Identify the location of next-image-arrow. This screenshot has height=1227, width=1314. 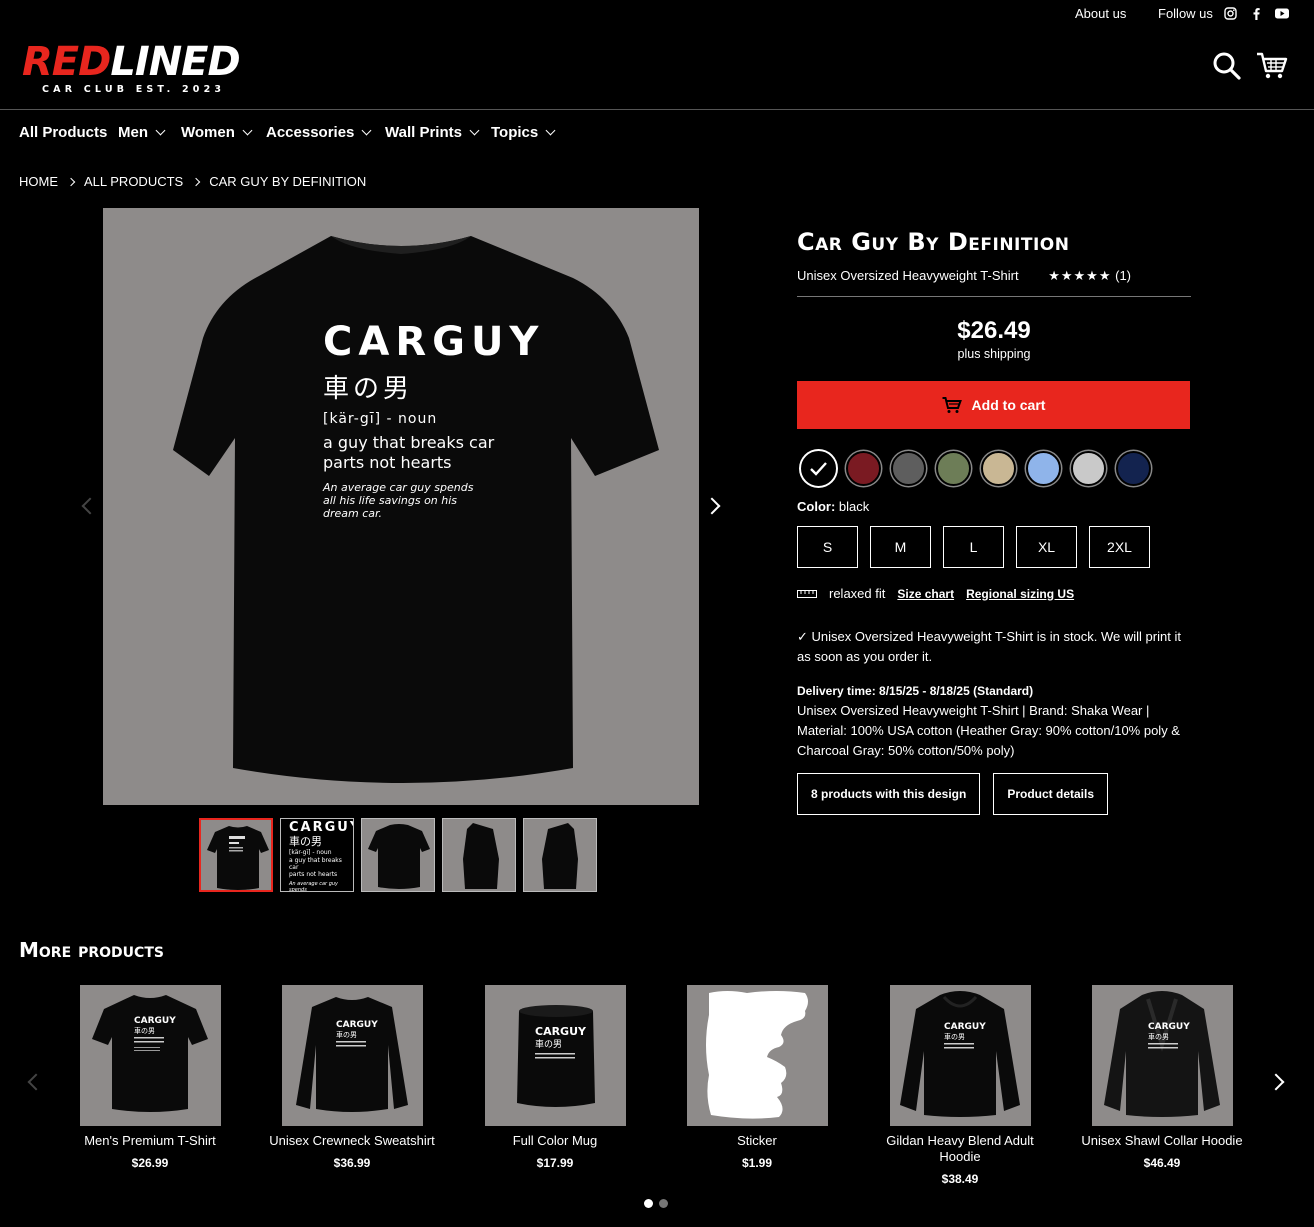
(712, 506).